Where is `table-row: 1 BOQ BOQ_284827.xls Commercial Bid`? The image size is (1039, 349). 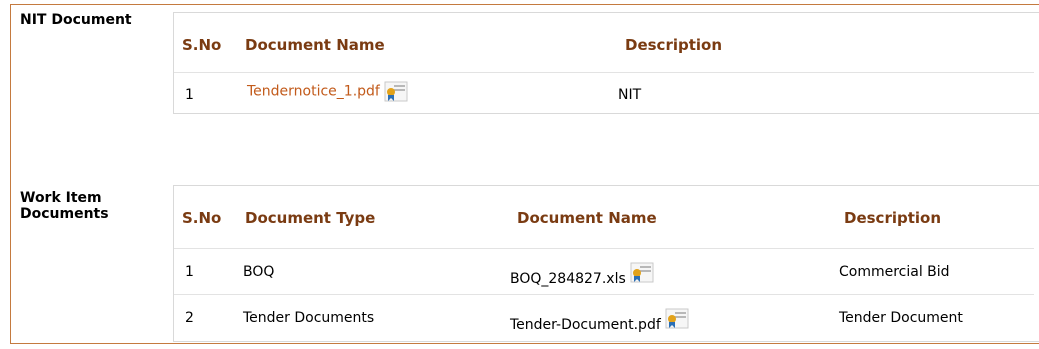
table-row: 1 BOQ BOQ_284827.xls Commercial Bid is located at coordinates (604, 272).